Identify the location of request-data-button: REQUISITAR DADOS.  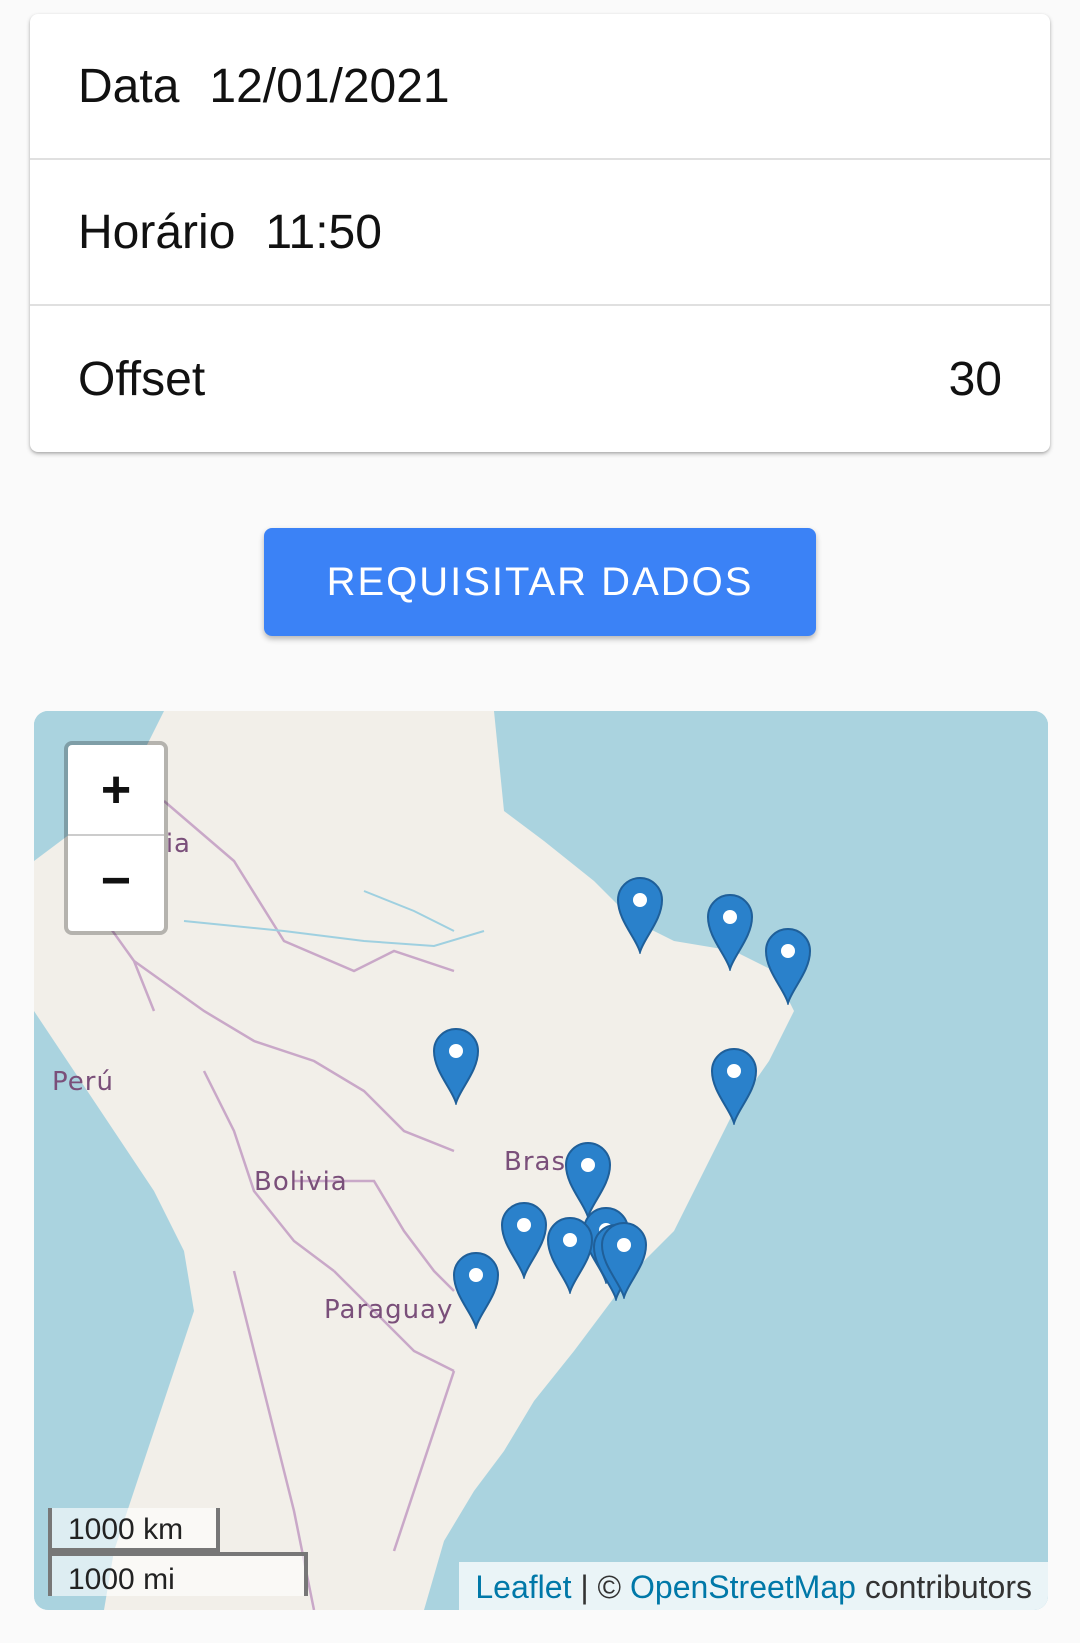
(540, 582).